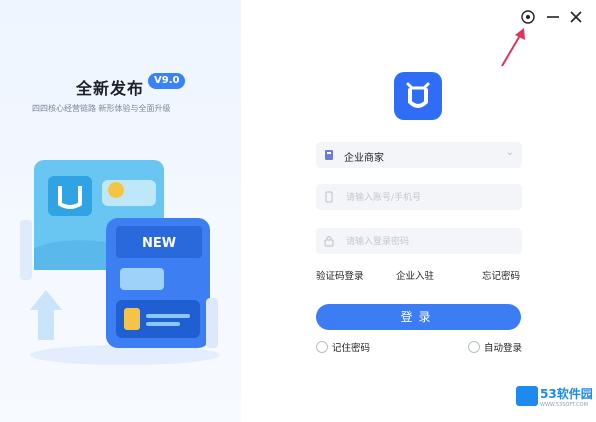  What do you see at coordinates (340, 275) in the screenshot?
I see `sms-login-link: 验证码登录` at bounding box center [340, 275].